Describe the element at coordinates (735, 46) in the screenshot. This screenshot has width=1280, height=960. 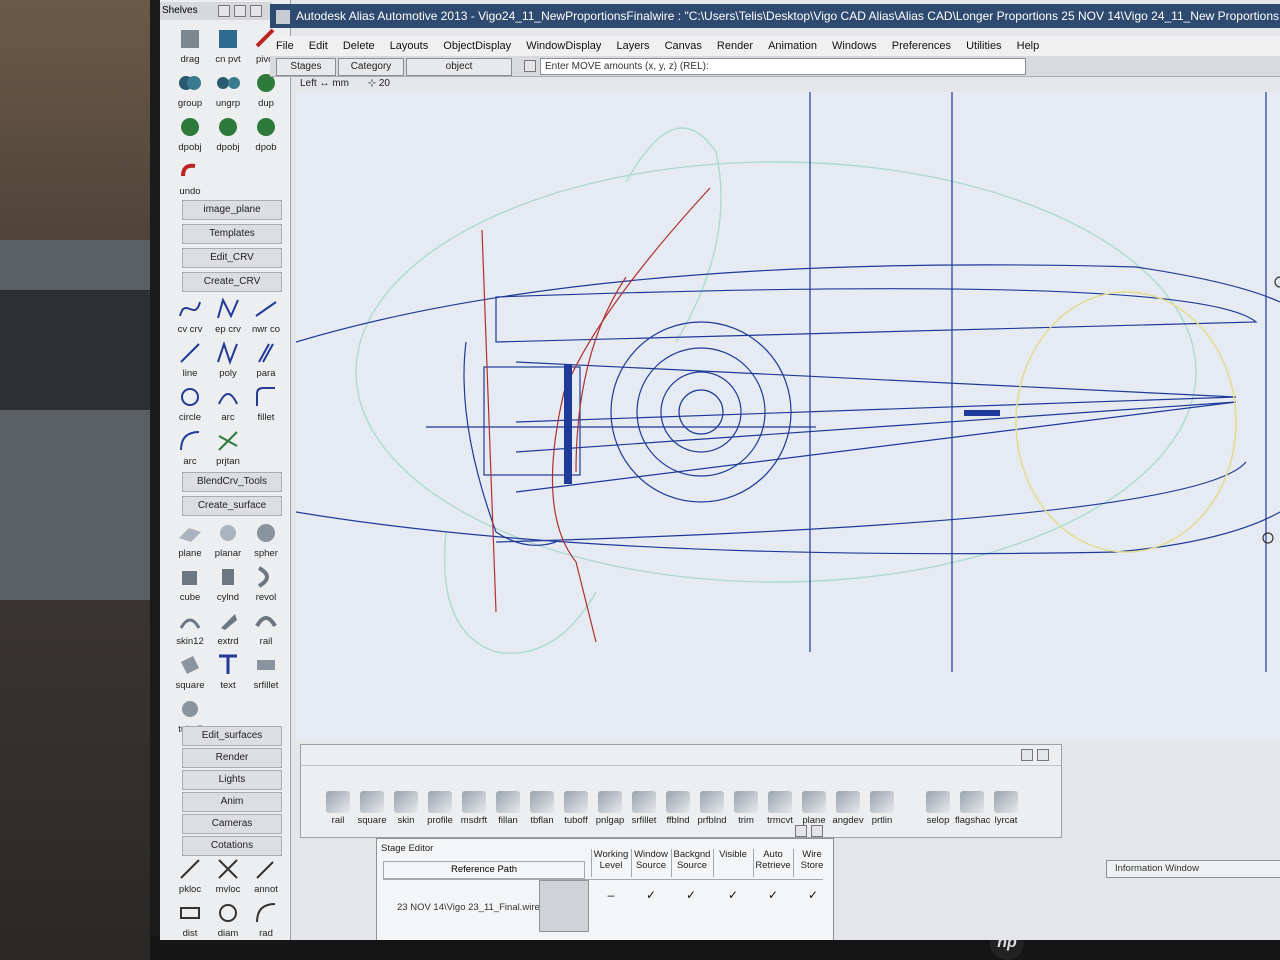
I see `menu-render: Render` at that location.